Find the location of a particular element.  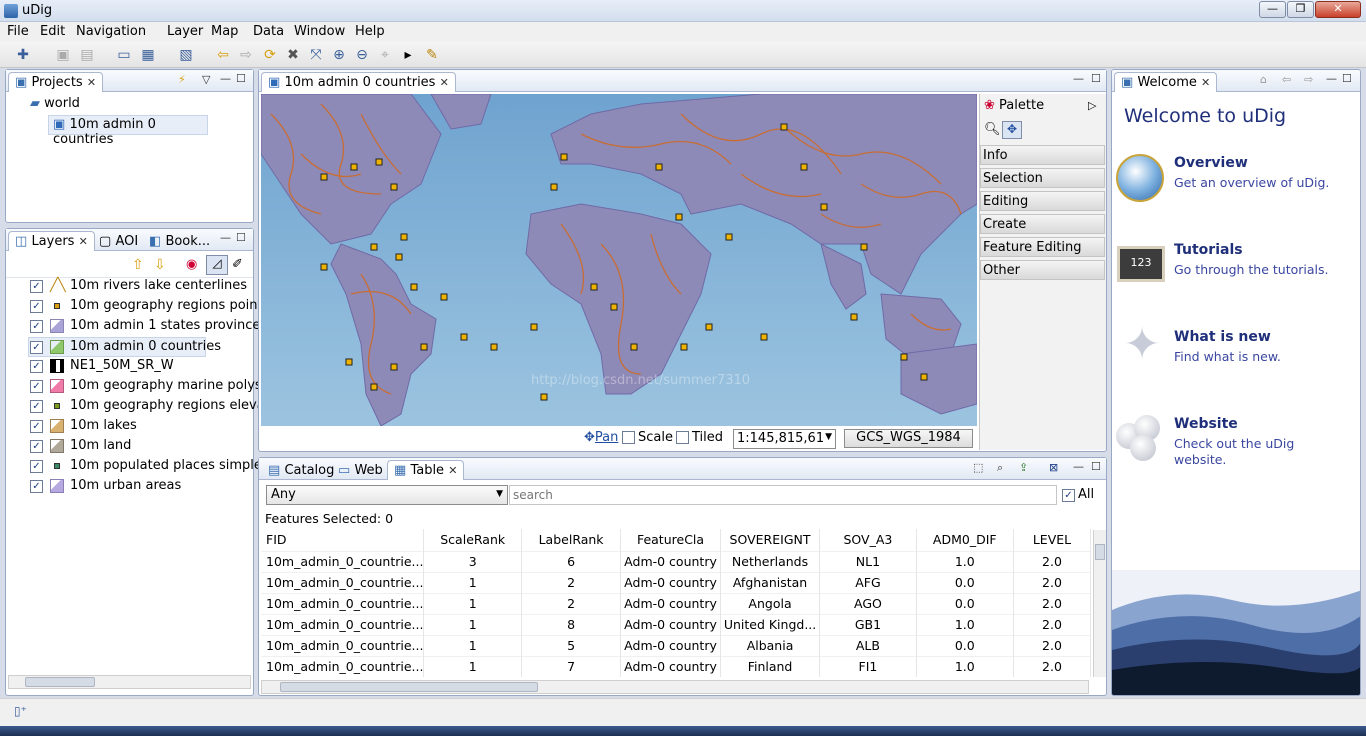

window-icon: ▦ is located at coordinates (148, 55).